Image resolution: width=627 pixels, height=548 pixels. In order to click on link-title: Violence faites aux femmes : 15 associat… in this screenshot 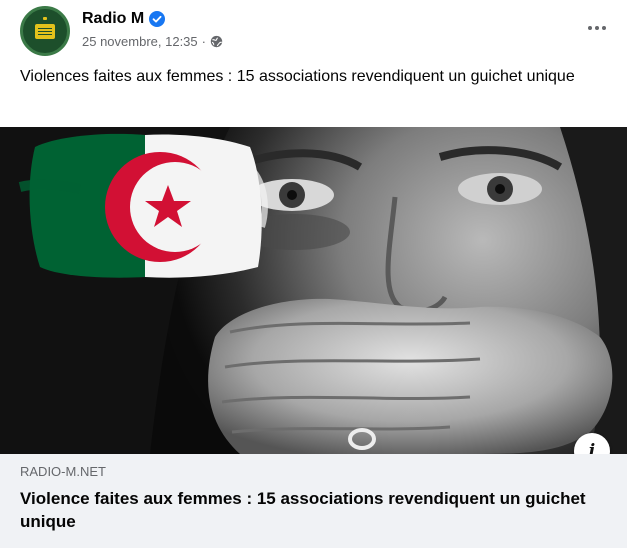, I will do `click(315, 510)`.